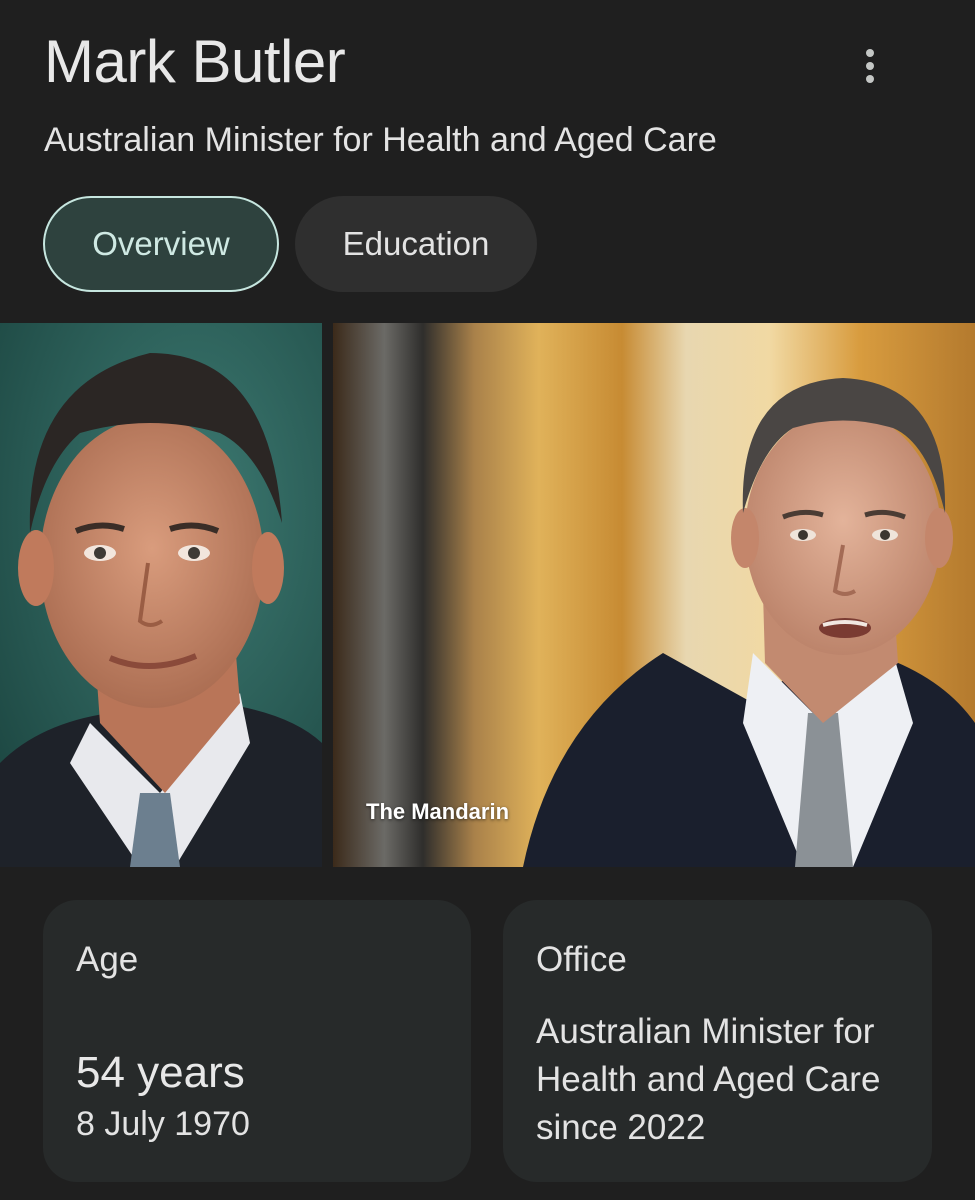  I want to click on portrait-image, so click(161, 595).